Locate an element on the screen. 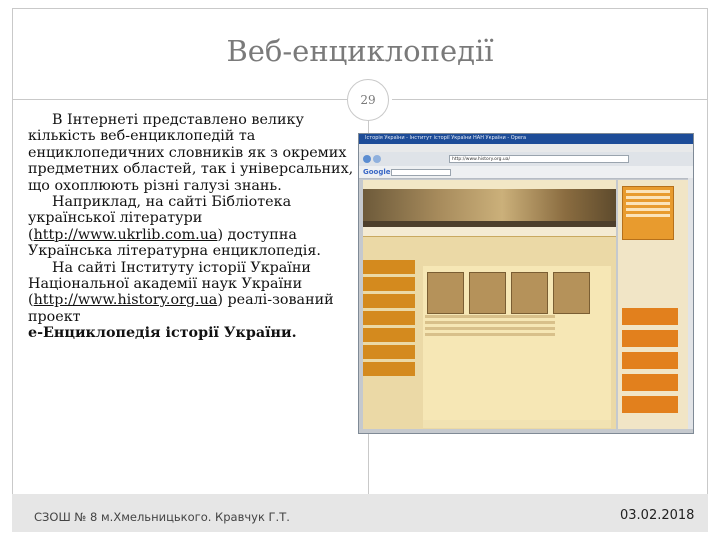 The height and width of the screenshot is (540, 720). history-link: http://www.history.org.ua is located at coordinates (126, 300).